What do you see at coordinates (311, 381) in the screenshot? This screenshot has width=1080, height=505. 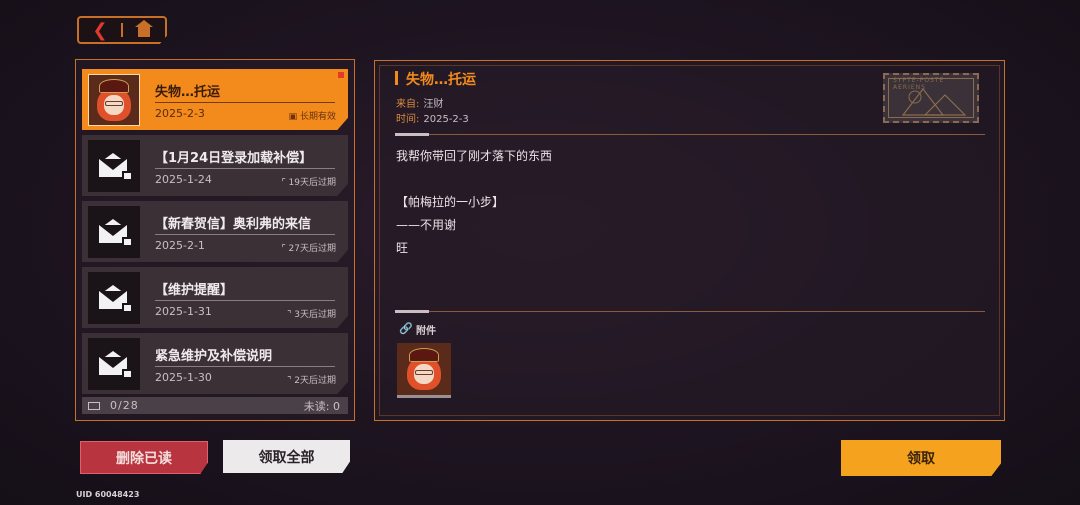 I see `mail-expire: ⌝ 2天后过期` at bounding box center [311, 381].